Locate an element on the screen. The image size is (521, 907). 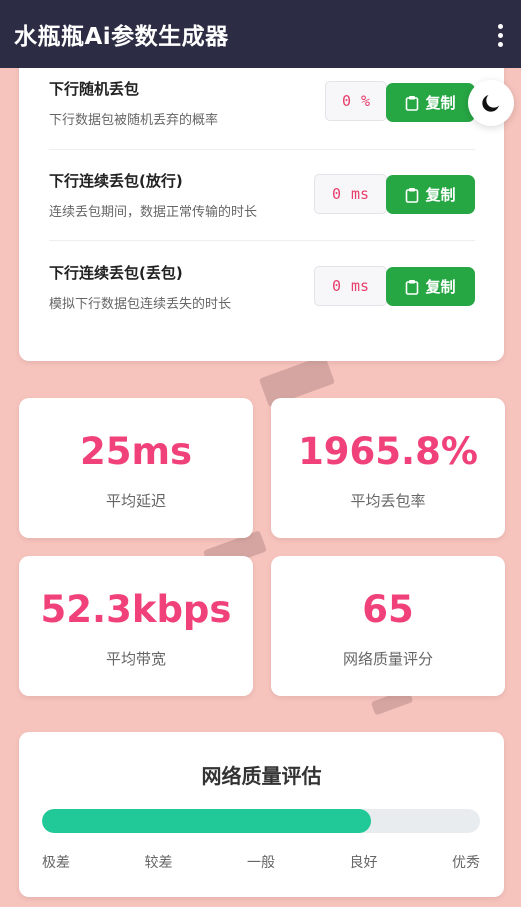
quality-levels: 极差 较差 一般 良好 优秀 is located at coordinates (261, 862).